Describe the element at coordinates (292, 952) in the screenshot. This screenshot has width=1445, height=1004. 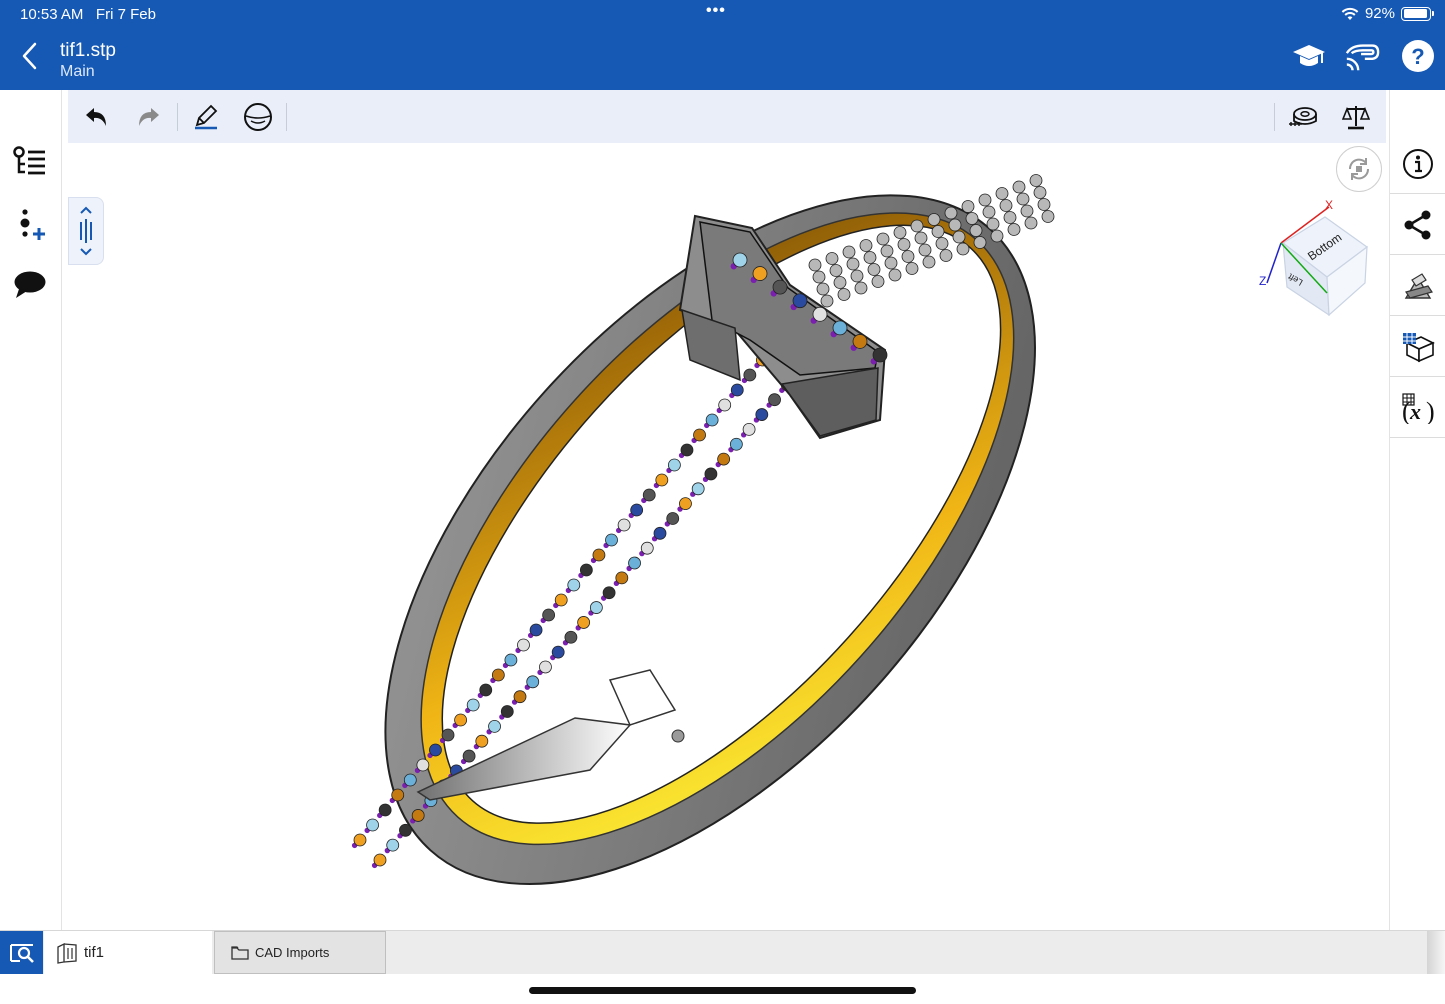
I see `tab-label: CAD Imports` at that location.